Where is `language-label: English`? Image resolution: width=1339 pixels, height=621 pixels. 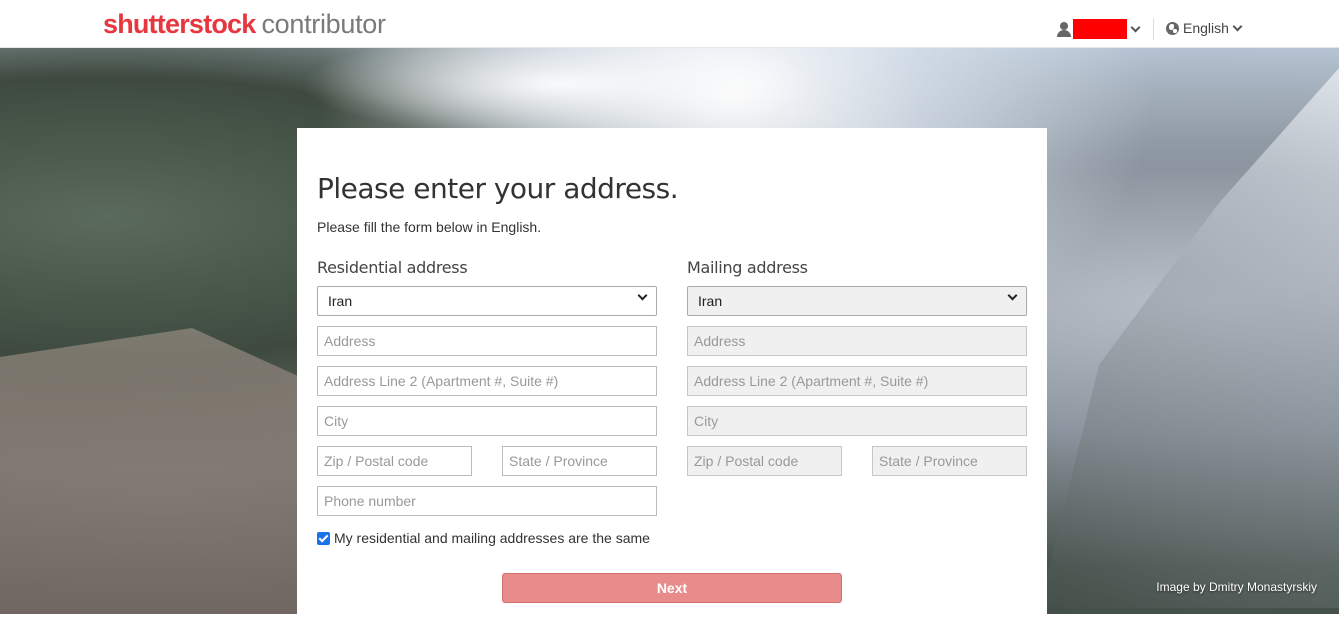 language-label: English is located at coordinates (1206, 28).